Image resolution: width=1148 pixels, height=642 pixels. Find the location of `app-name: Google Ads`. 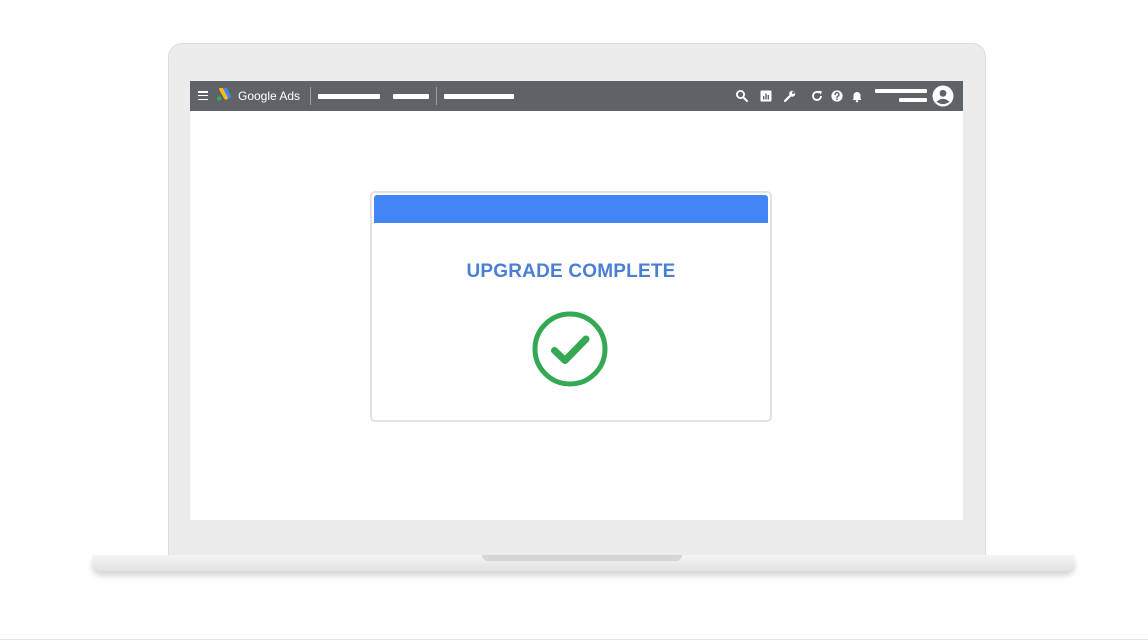

app-name: Google Ads is located at coordinates (269, 96).